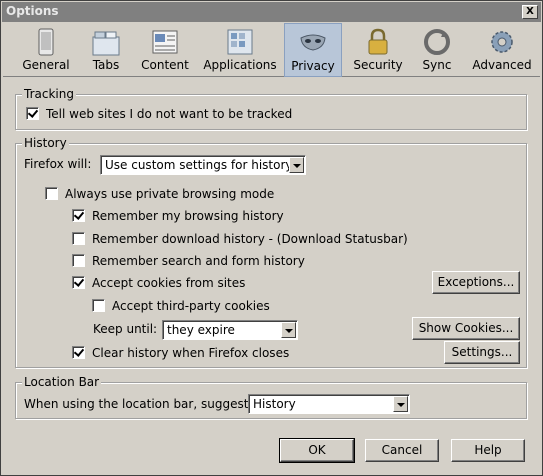 Image resolution: width=543 pixels, height=476 pixels. What do you see at coordinates (78, 352) in the screenshot?
I see `clear-on-close-checkbox` at bounding box center [78, 352].